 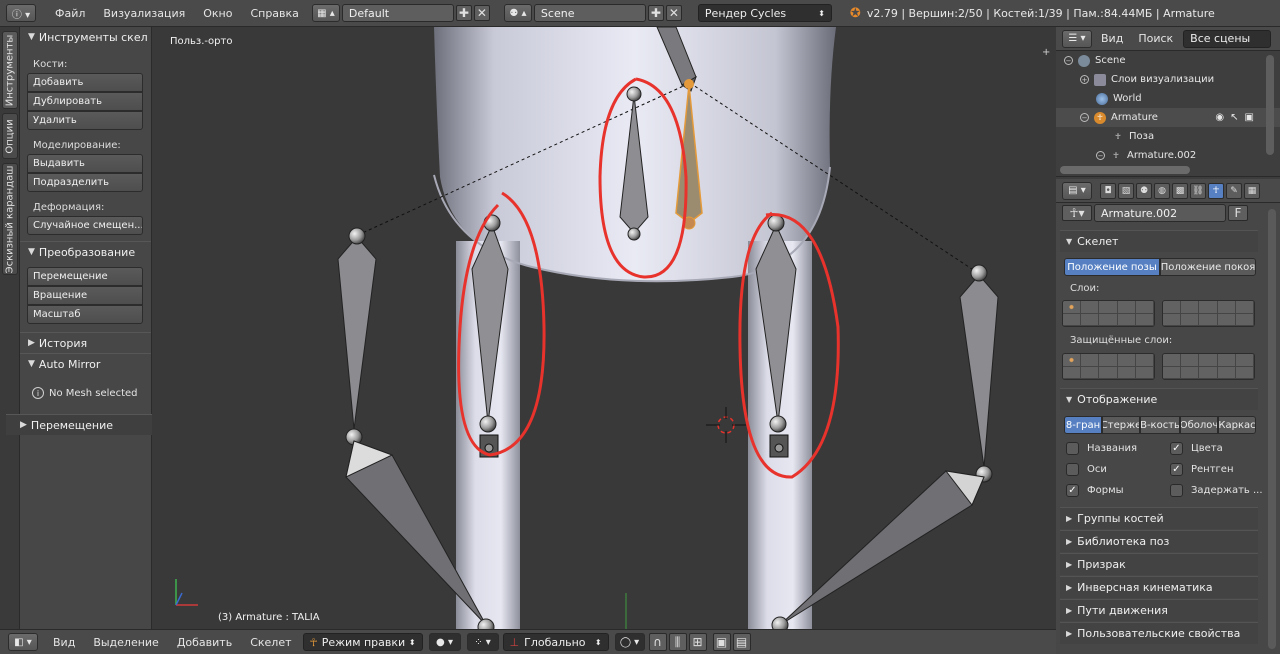 I want to click on outliner-item-armature: − ☥ Armature ◉ ↖ ▣, so click(x=1168, y=117).